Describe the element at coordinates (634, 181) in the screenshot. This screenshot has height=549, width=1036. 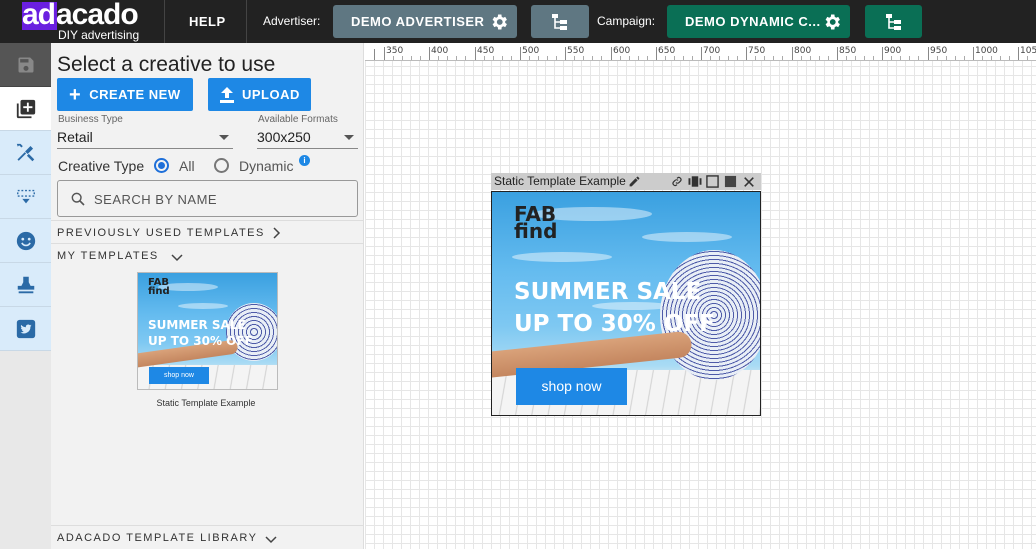
I see `edit-pencil-icon` at that location.